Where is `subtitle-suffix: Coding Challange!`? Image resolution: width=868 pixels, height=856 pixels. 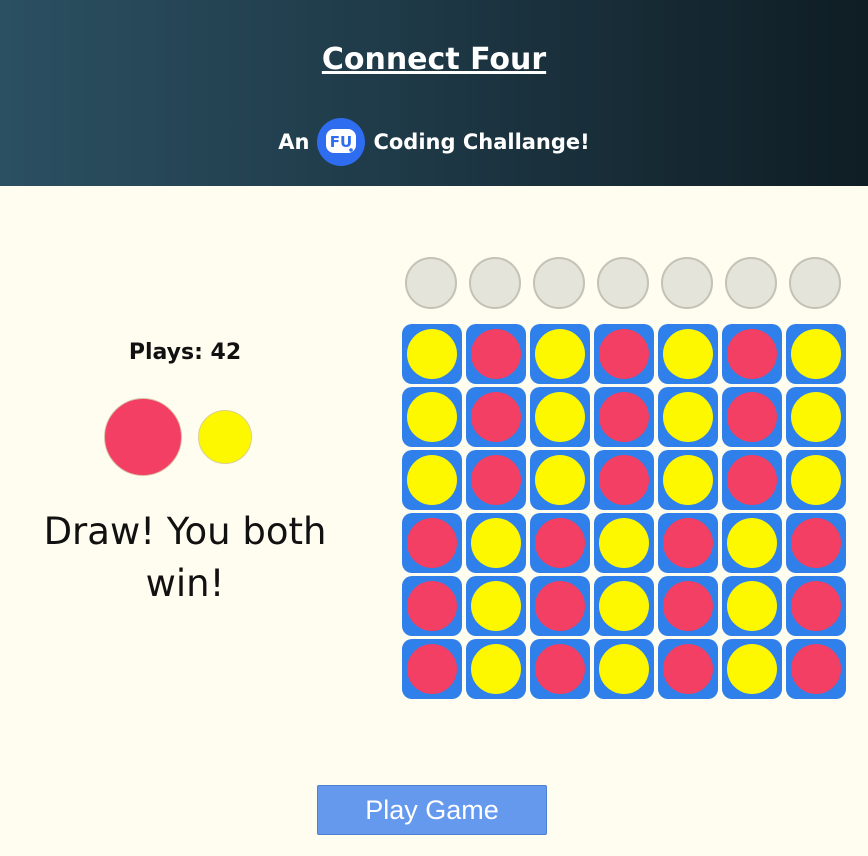 subtitle-suffix: Coding Challange! is located at coordinates (481, 142).